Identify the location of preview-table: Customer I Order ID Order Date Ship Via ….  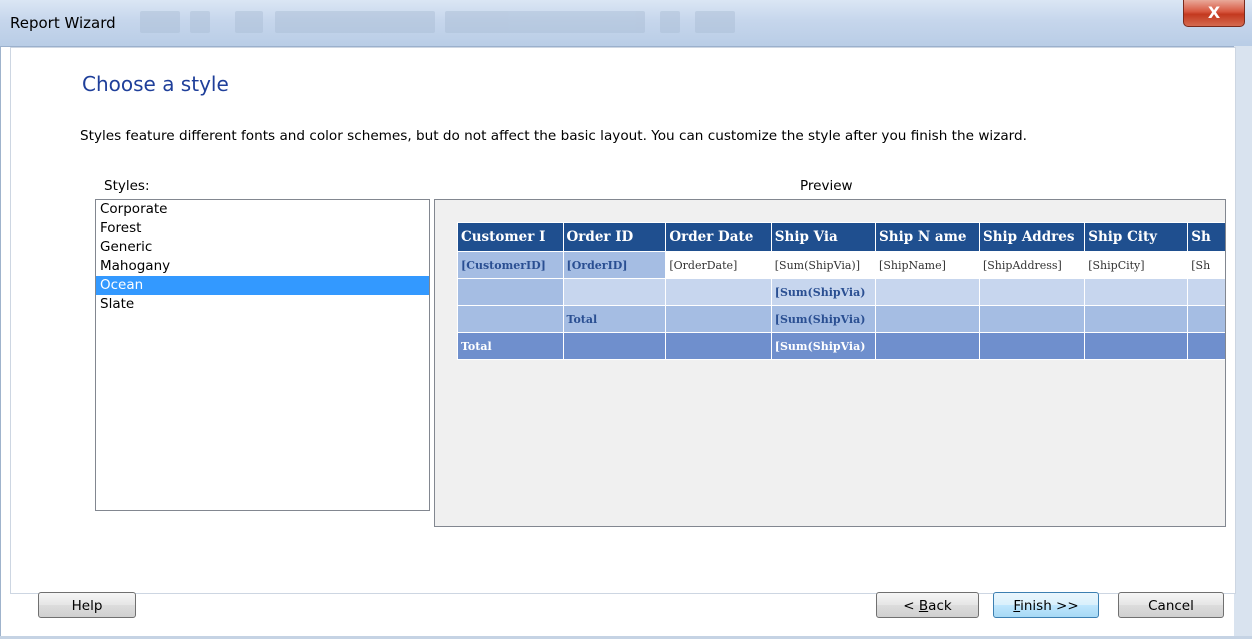
(841, 291).